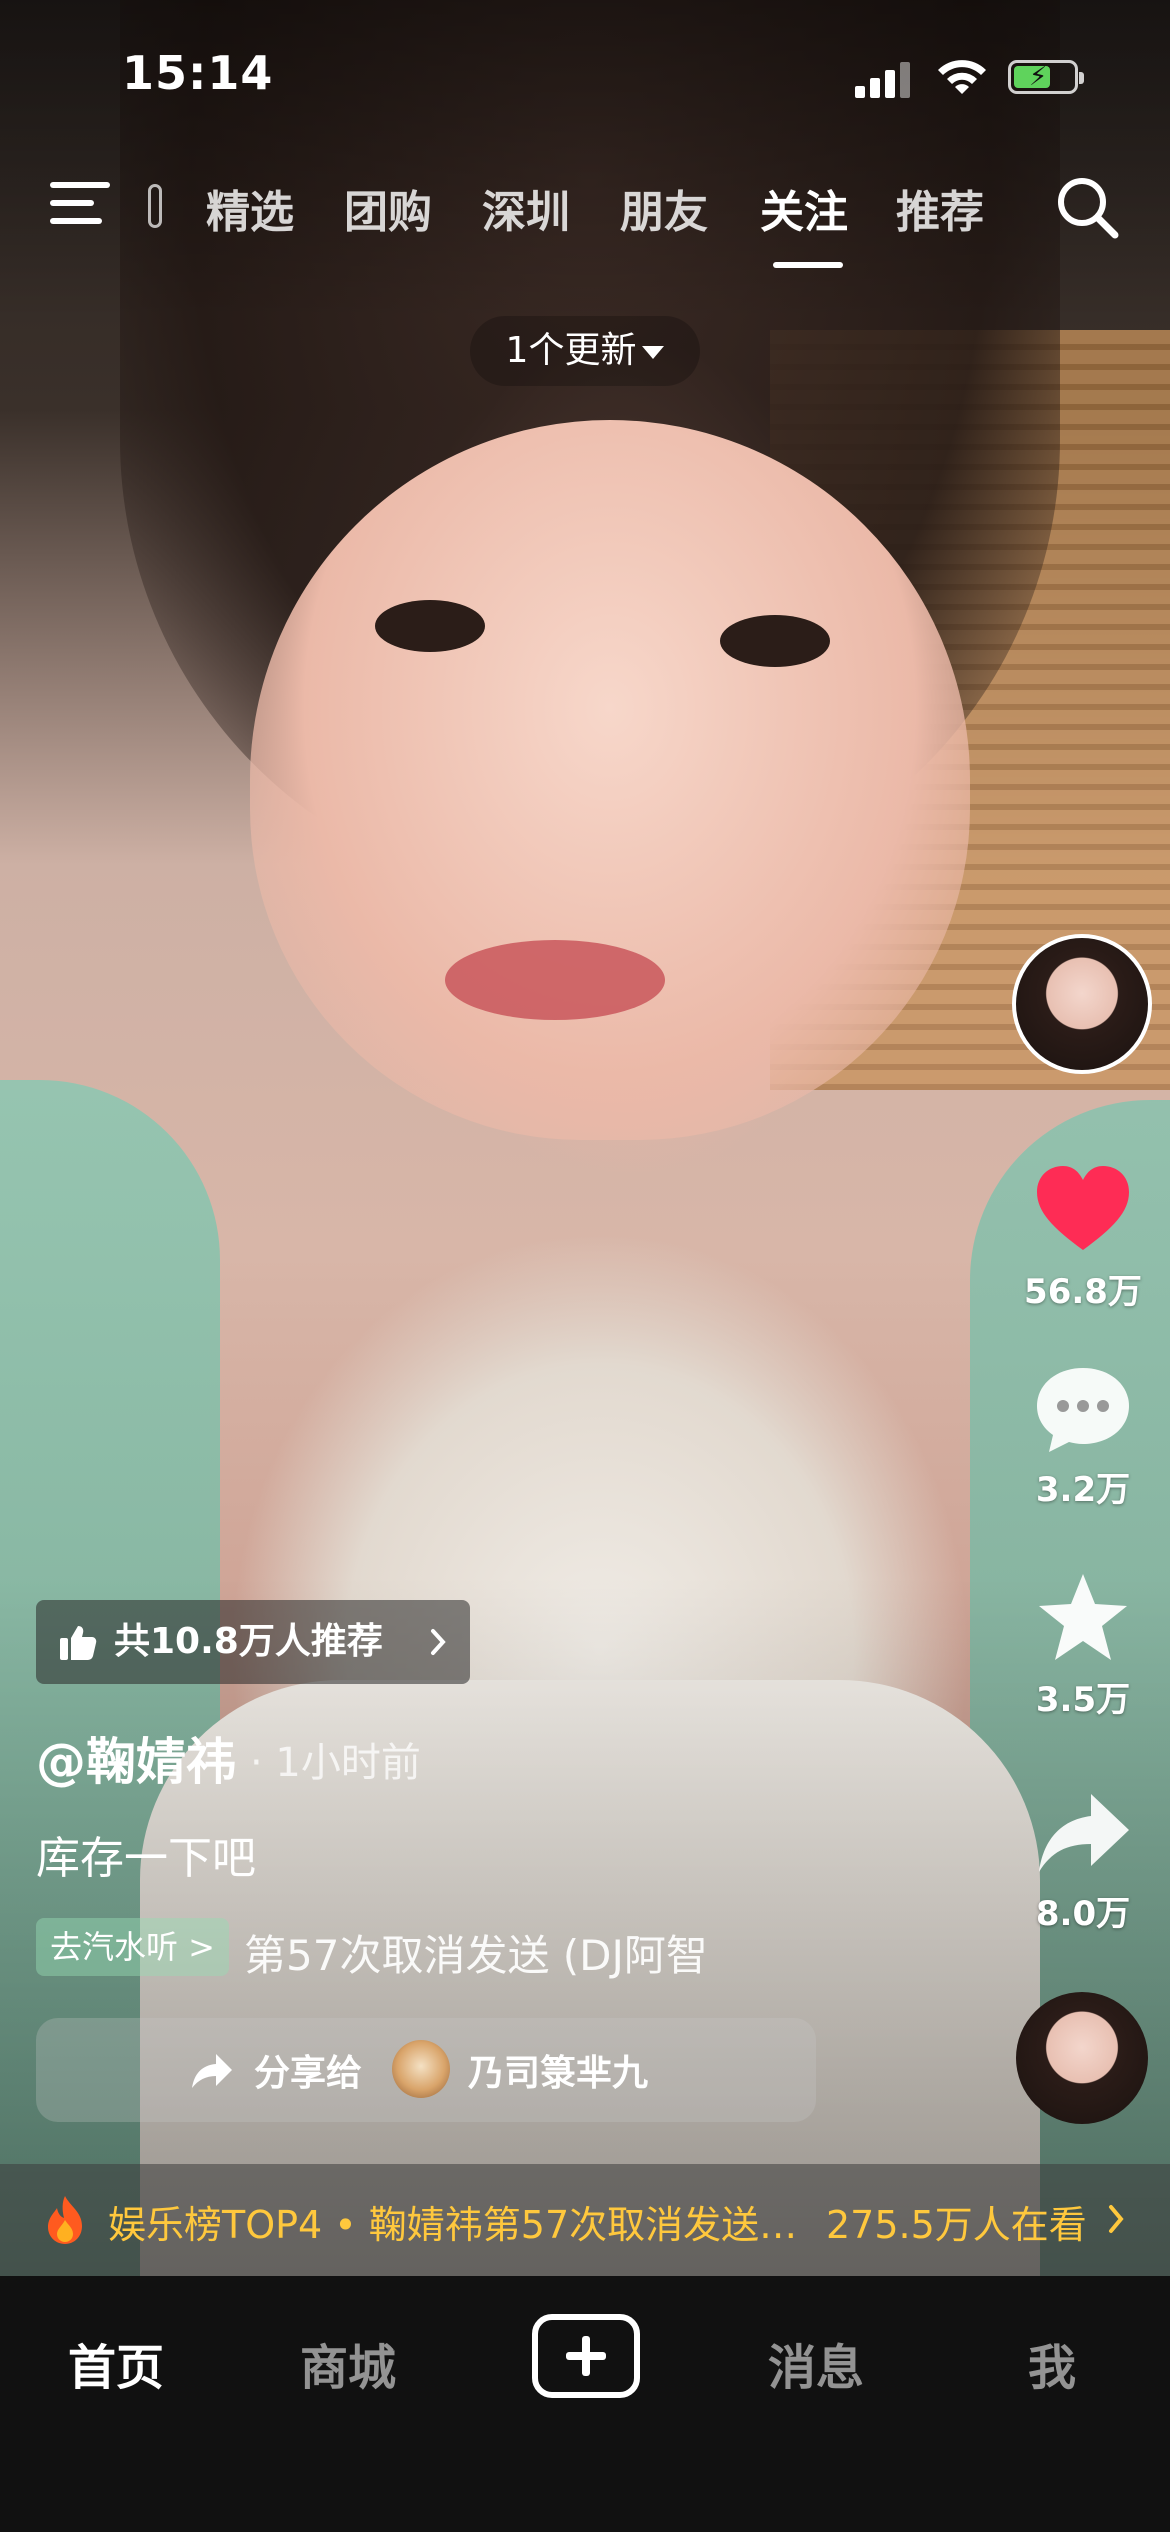  I want to click on cellular-signal-icon, so click(885, 80).